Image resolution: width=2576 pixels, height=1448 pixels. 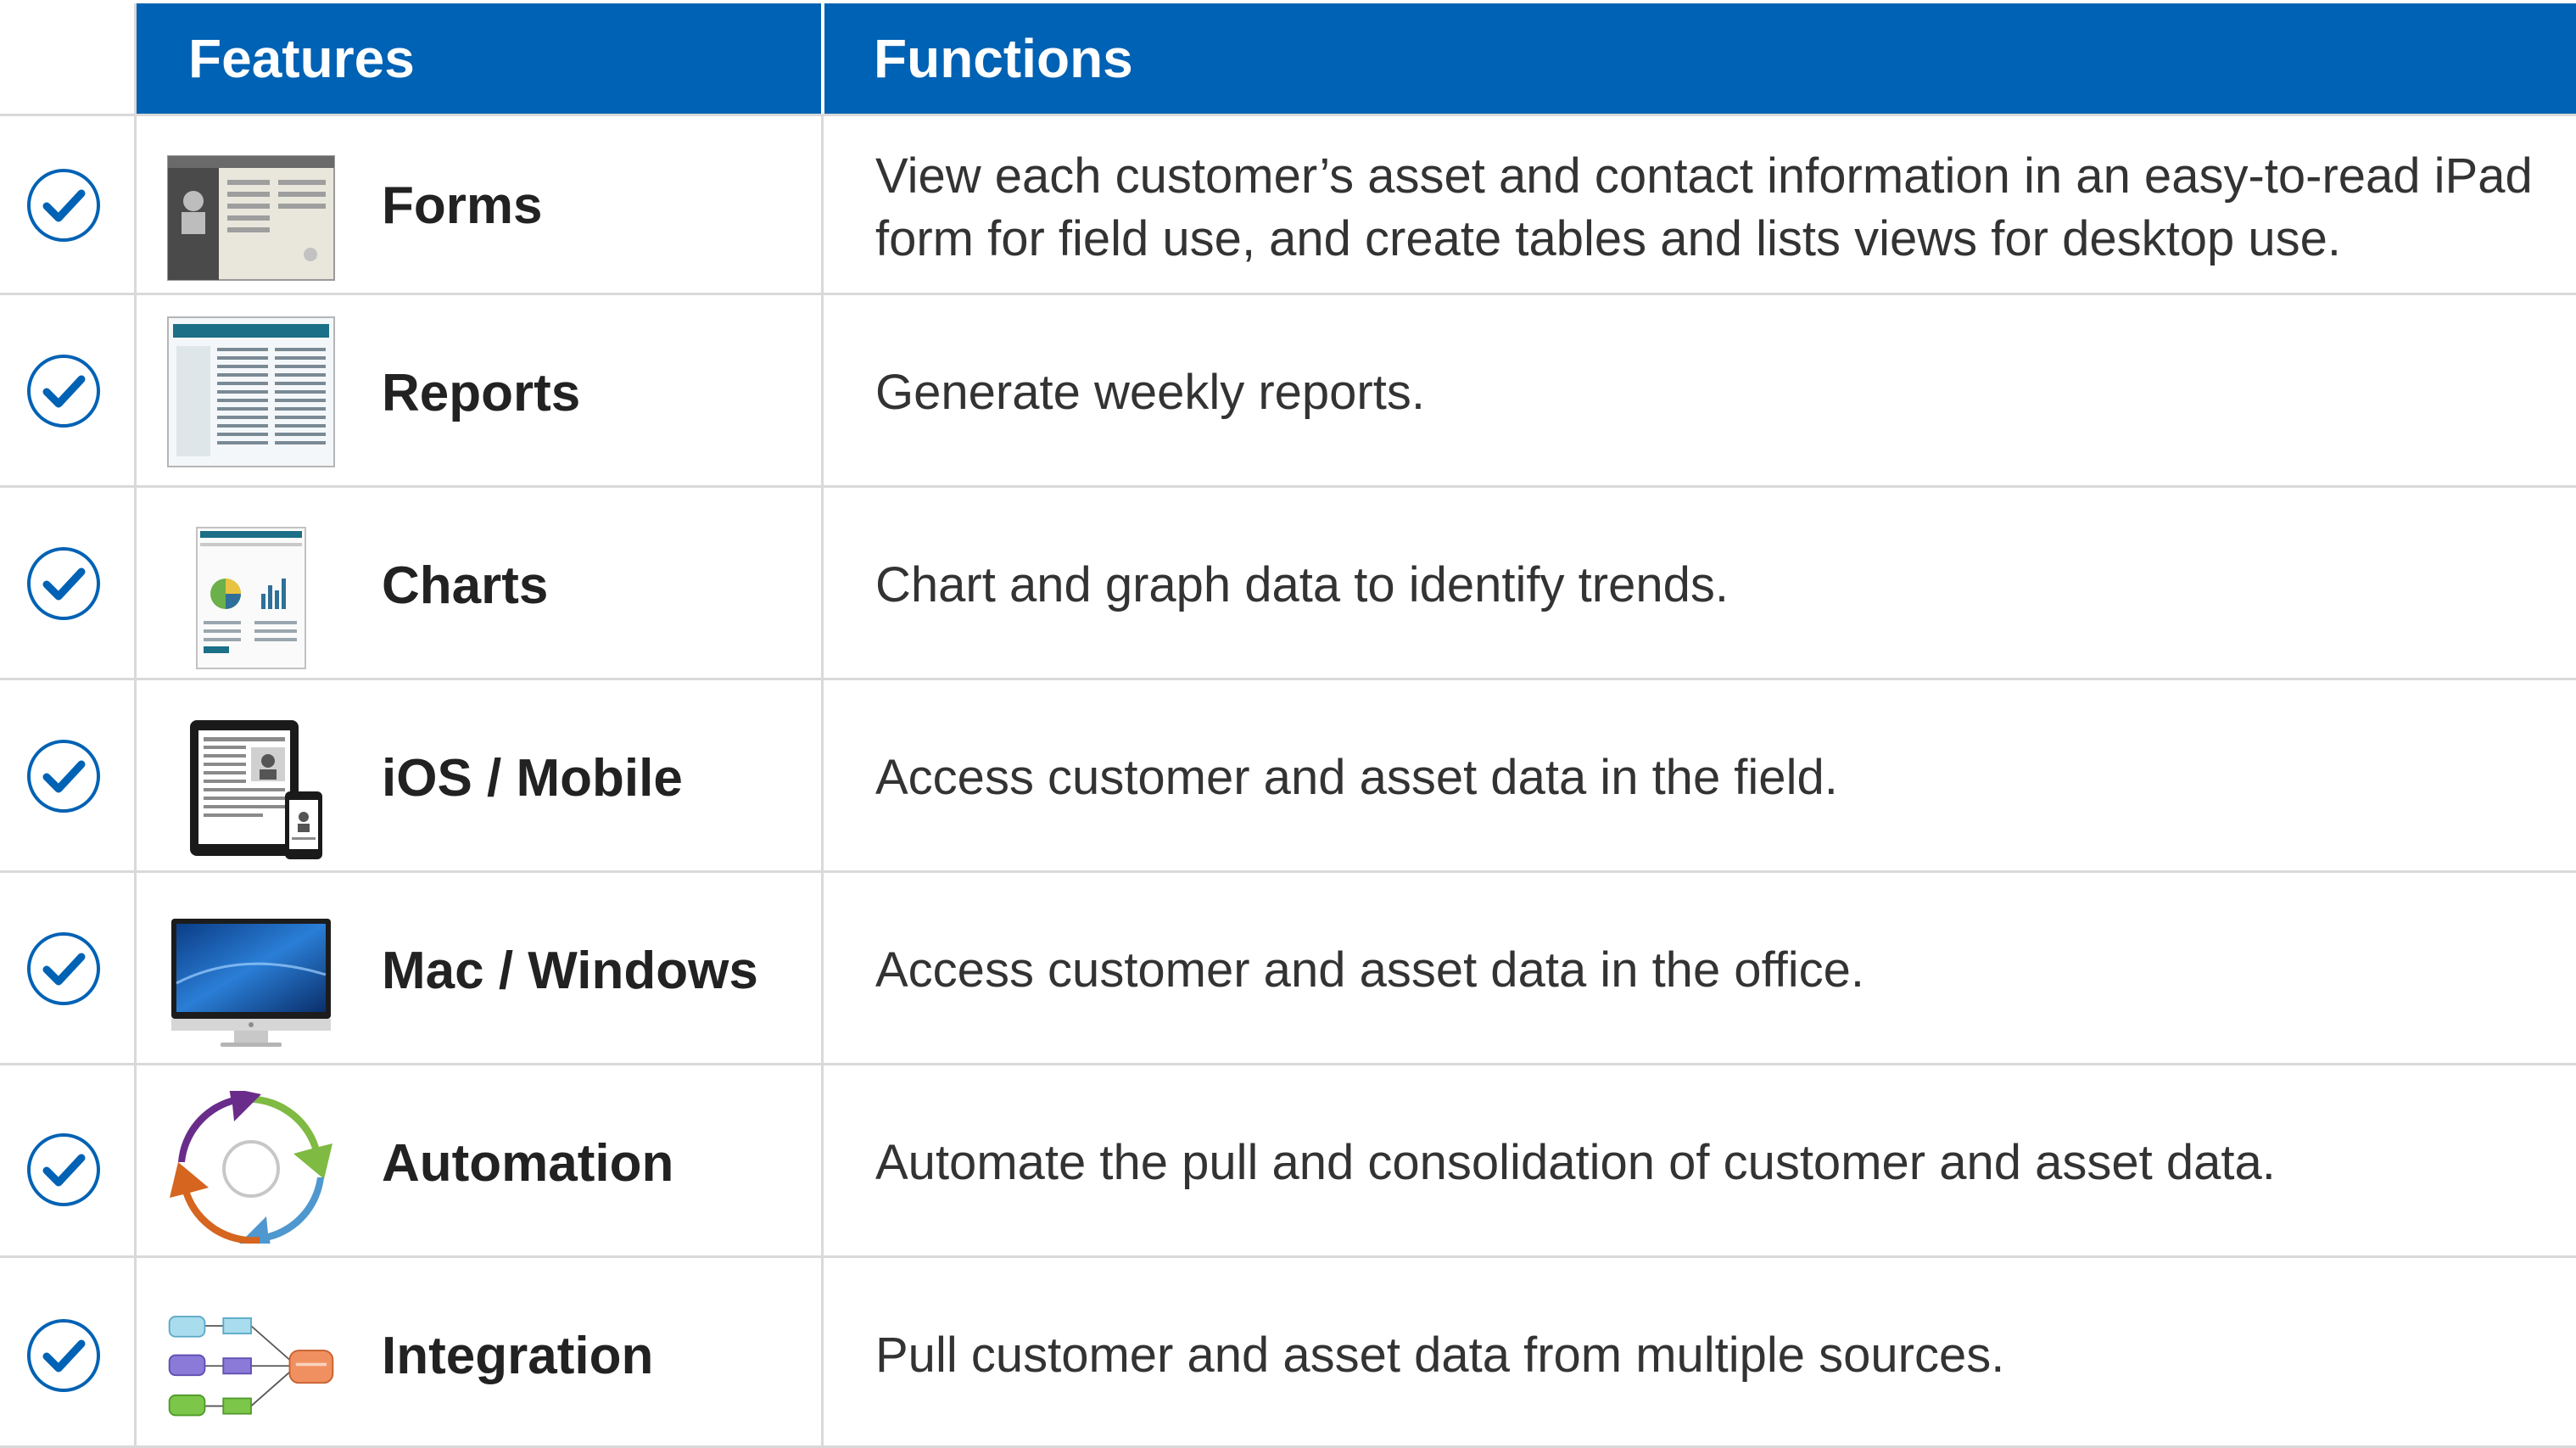 What do you see at coordinates (251, 1366) in the screenshot?
I see `integration-databases-icon` at bounding box center [251, 1366].